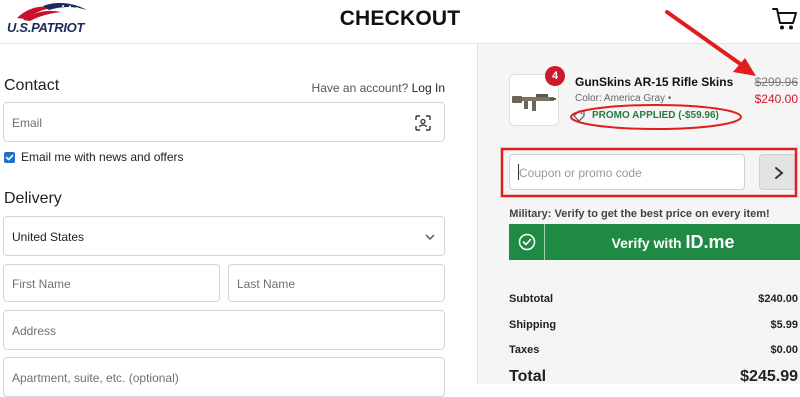 The image size is (800, 397). Describe the element at coordinates (710, 242) in the screenshot. I see `idme-brand: ID.me` at that location.